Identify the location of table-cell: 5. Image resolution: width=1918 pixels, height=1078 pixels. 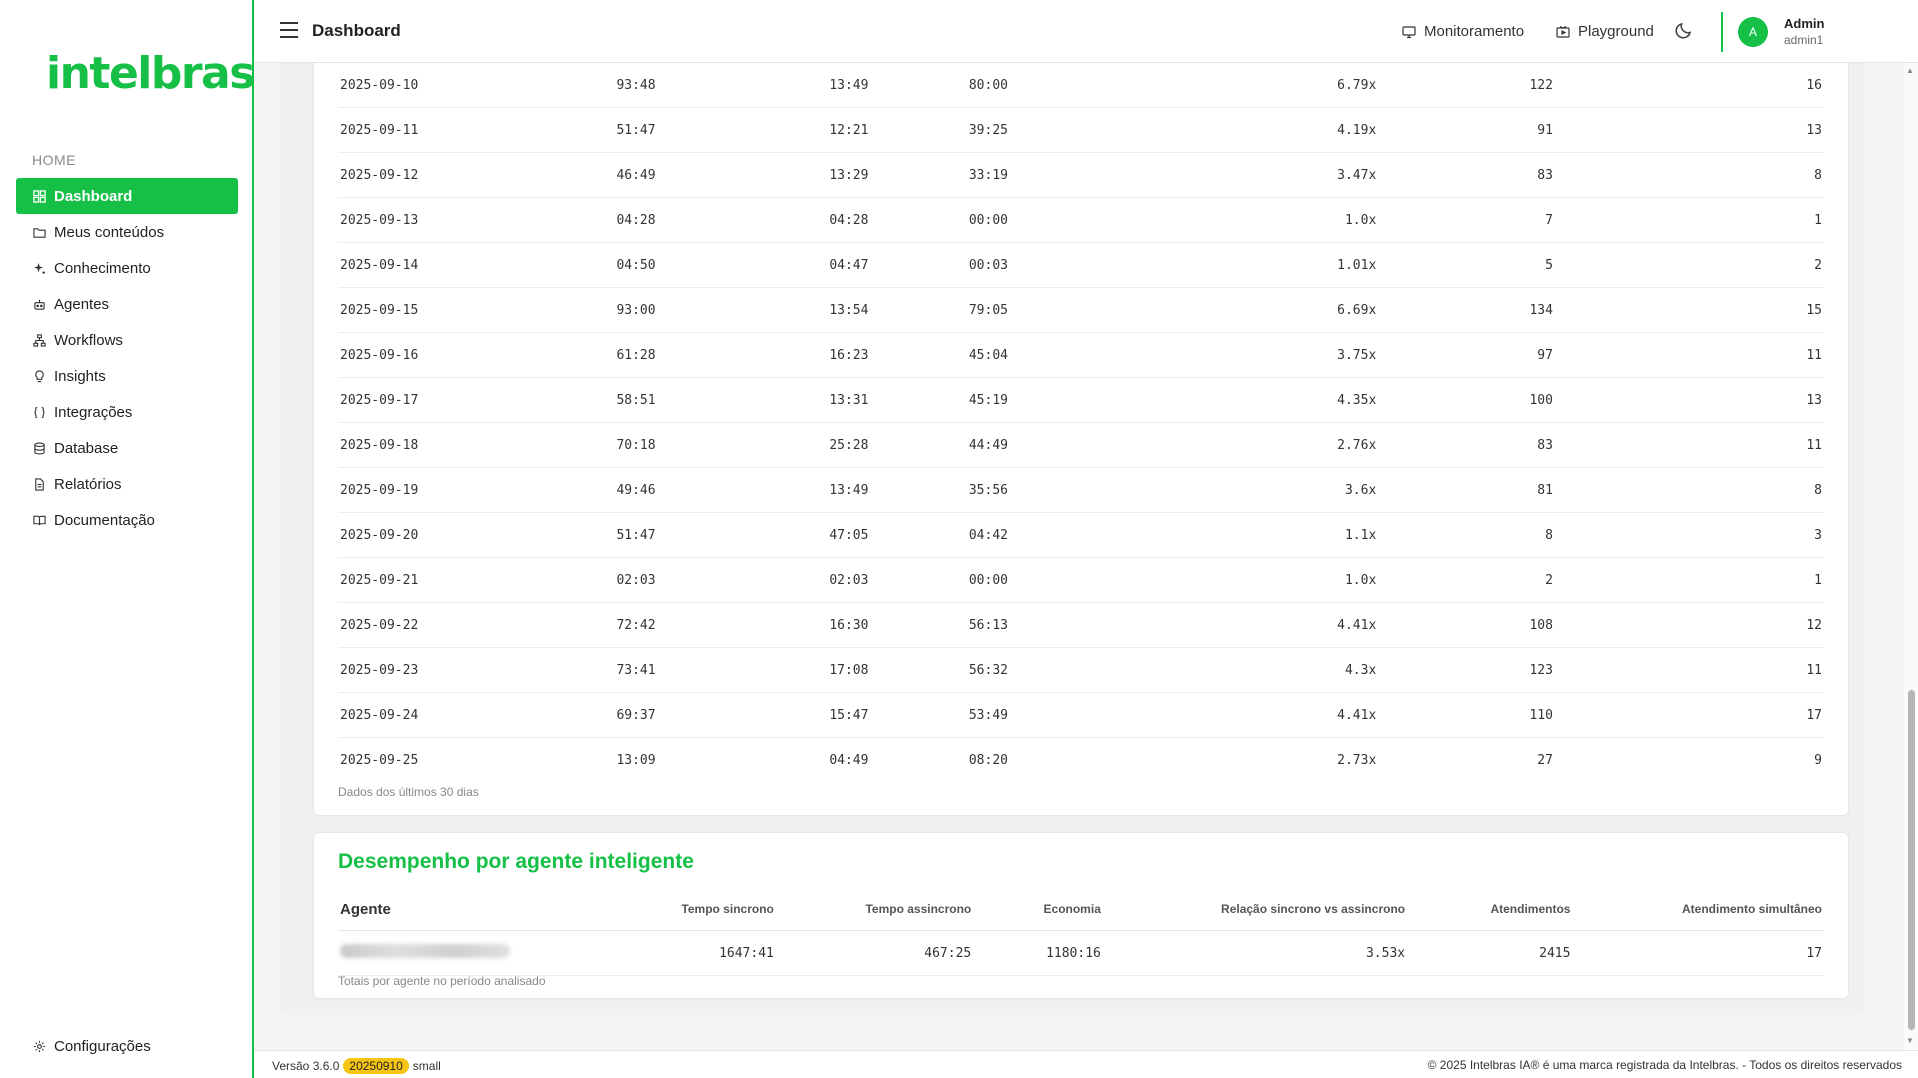
(1466, 265).